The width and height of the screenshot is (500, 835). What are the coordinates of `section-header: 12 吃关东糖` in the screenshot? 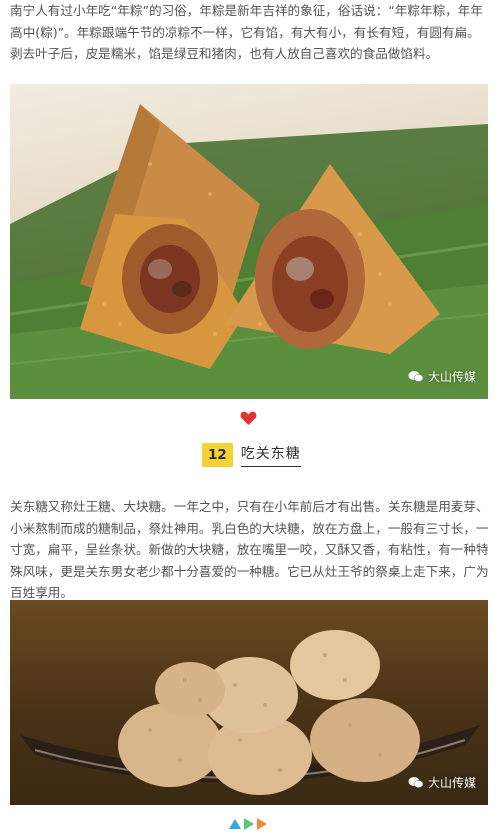 It's located at (251, 455).